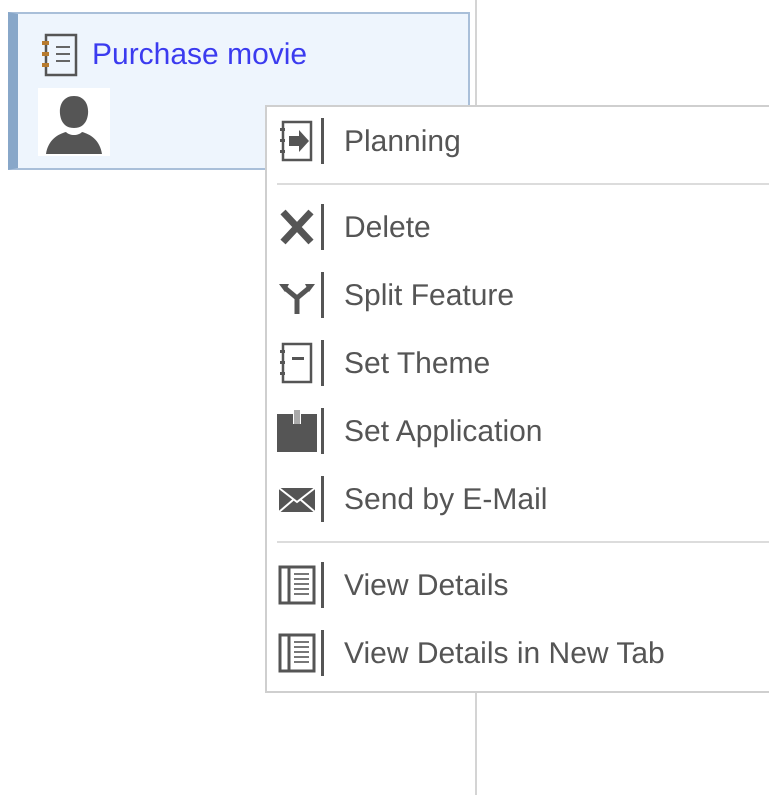 The width and height of the screenshot is (769, 795). I want to click on card-title: Purchase movie, so click(200, 55).